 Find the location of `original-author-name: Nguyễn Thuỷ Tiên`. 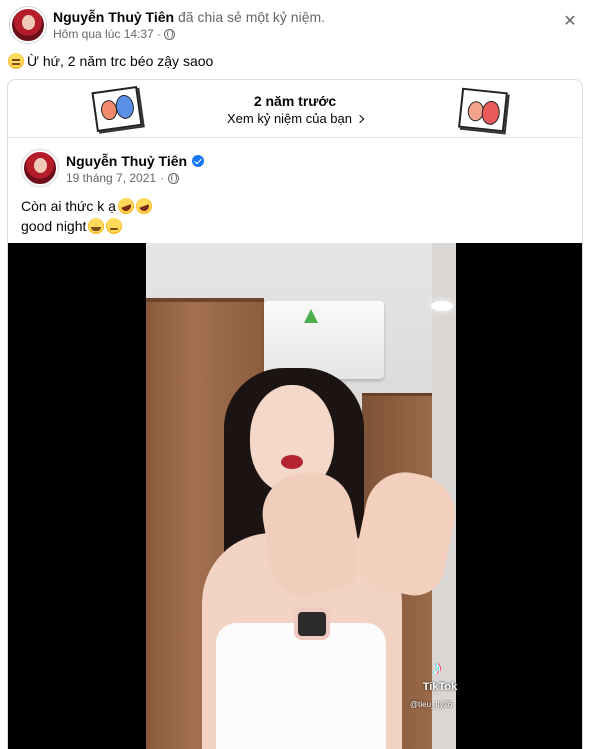

original-author-name: Nguyễn Thuỷ Tiên is located at coordinates (126, 161).